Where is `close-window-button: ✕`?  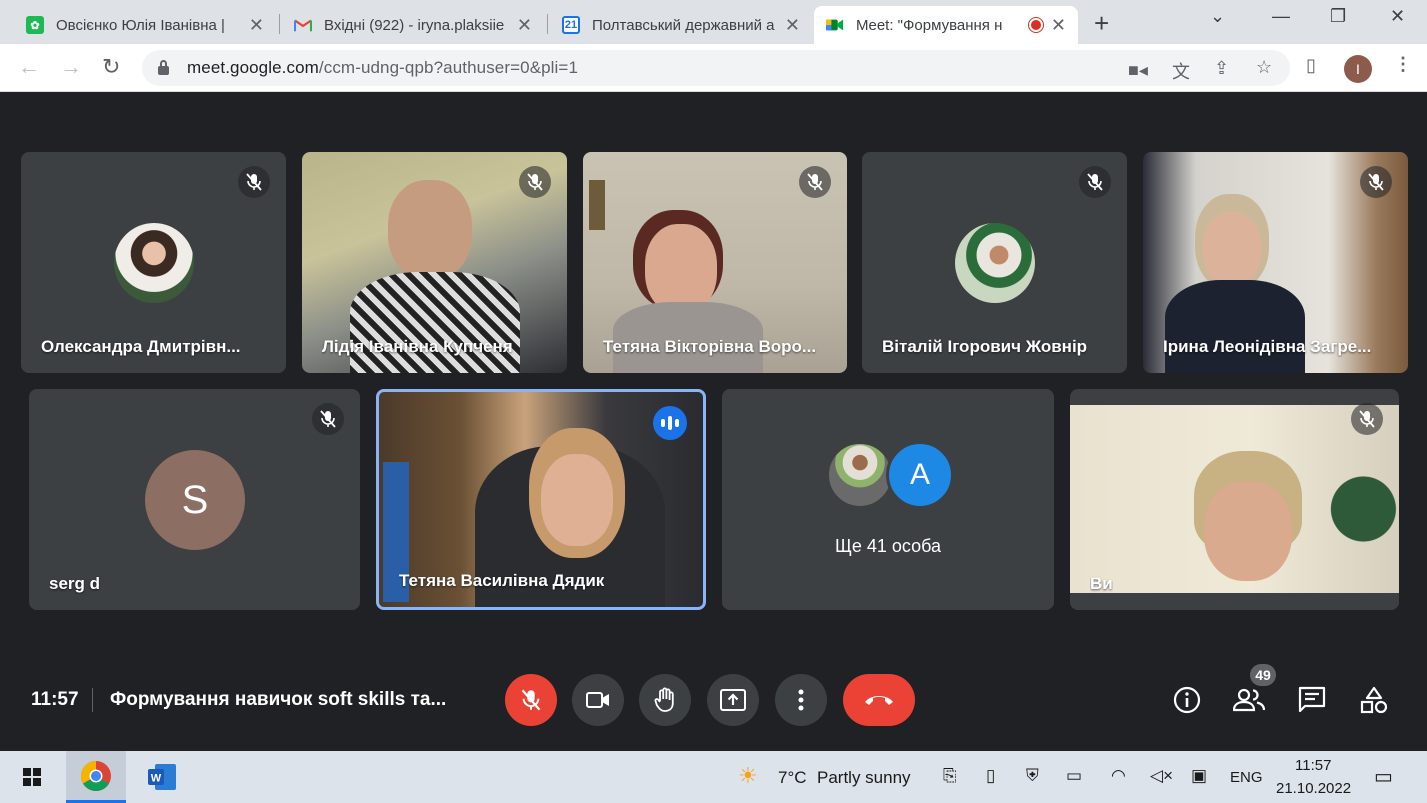
close-window-button: ✕ is located at coordinates (1397, 16).